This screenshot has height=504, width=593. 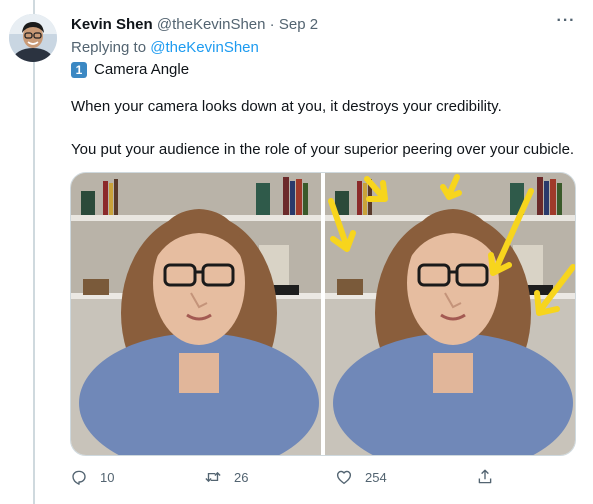 I want to click on title-text: Camera Angle, so click(x=142, y=69).